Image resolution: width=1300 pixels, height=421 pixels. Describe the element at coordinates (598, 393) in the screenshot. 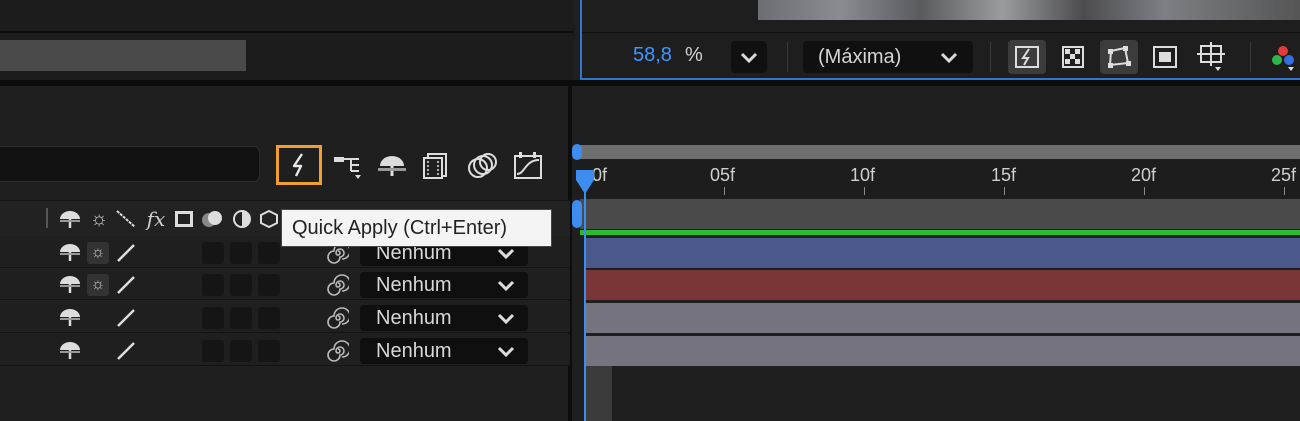

I see `timeline-empty-shadow` at that location.